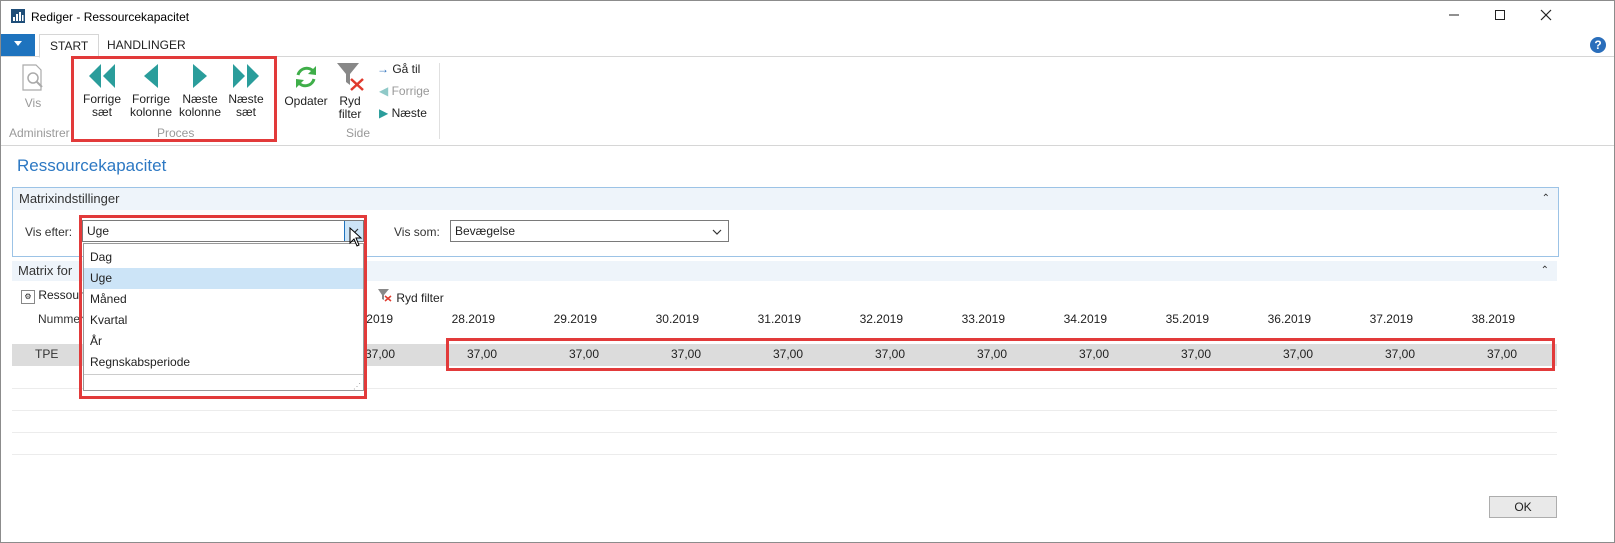 The image size is (1615, 543). What do you see at coordinates (69, 46) in the screenshot?
I see `tab-start: START` at bounding box center [69, 46].